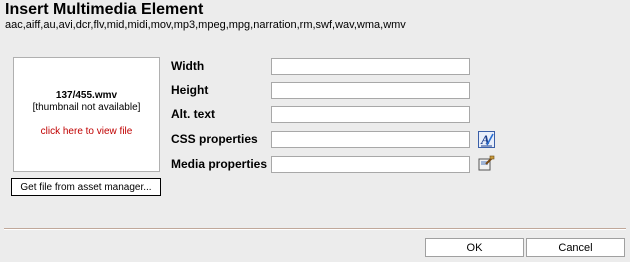 This screenshot has height=262, width=630. Describe the element at coordinates (575, 247) in the screenshot. I see `cancel-button: Cancel` at that location.